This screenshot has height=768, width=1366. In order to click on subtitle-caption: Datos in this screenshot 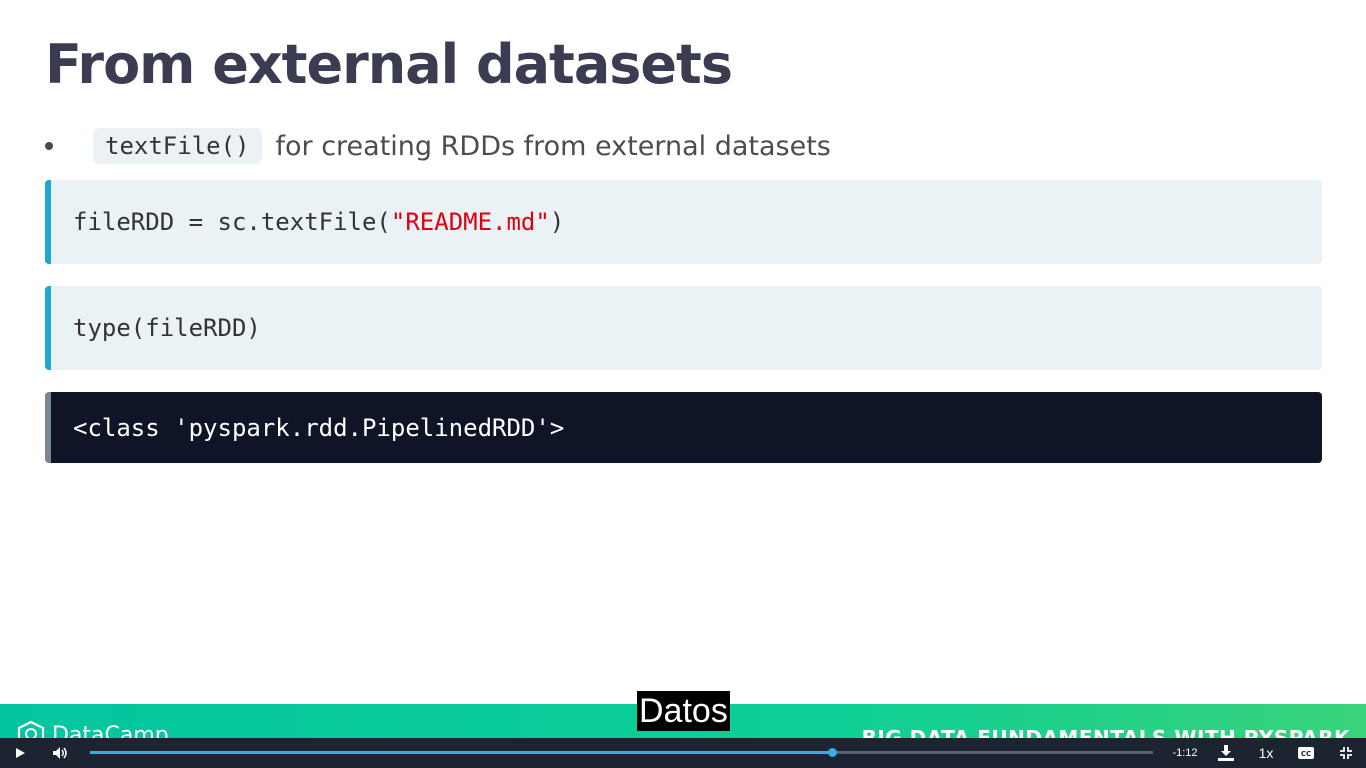, I will do `click(683, 711)`.